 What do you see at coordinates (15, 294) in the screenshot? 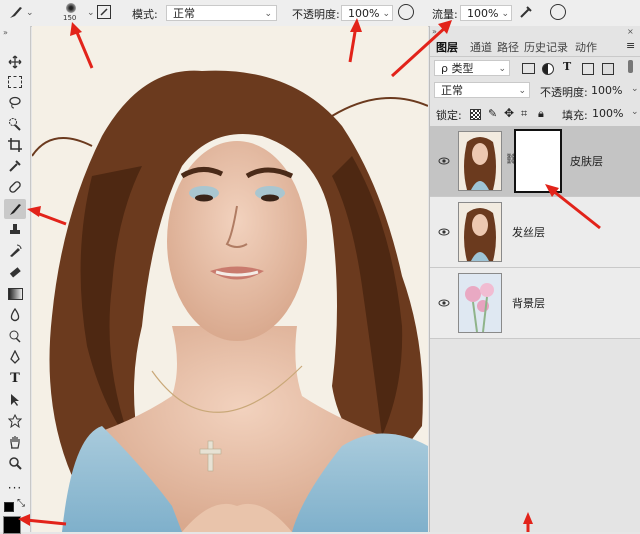
I see `gradient-tool-icon` at bounding box center [15, 294].